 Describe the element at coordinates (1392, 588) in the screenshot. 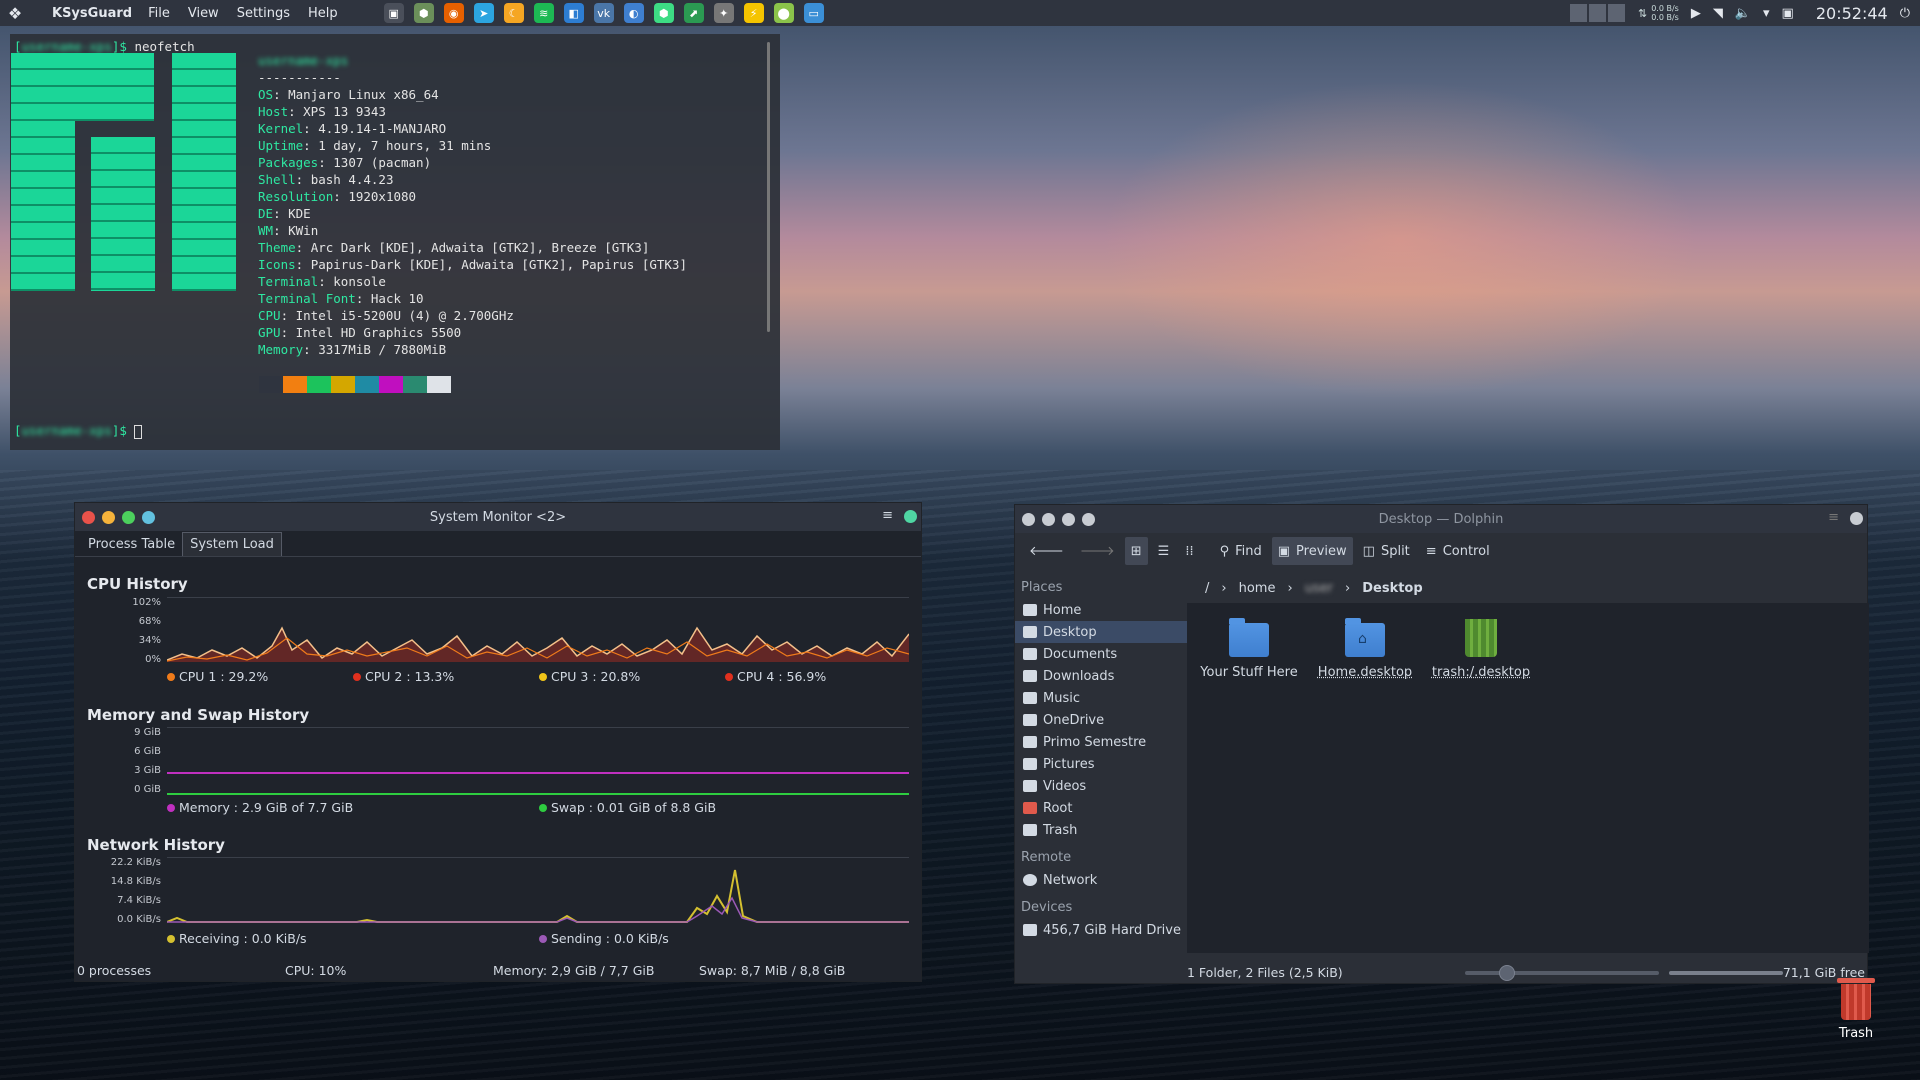

I see `crumb-current: Desktop` at that location.